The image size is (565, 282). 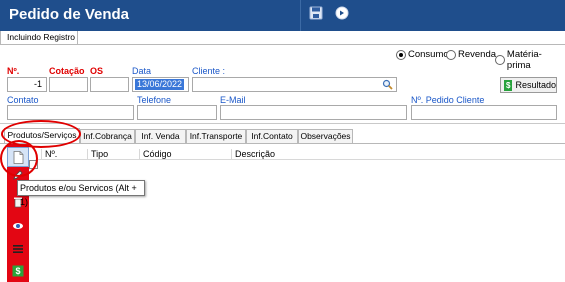 I want to click on save-button, so click(x=316, y=13).